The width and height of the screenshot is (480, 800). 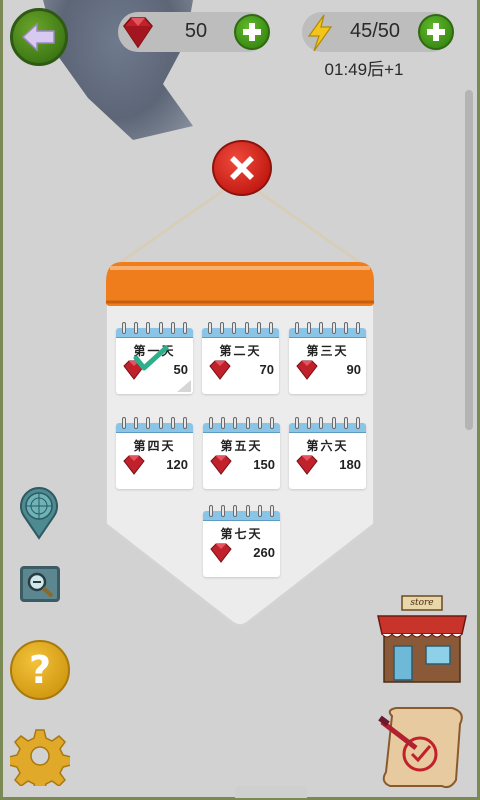 I want to click on radar-button, so click(x=39, y=513).